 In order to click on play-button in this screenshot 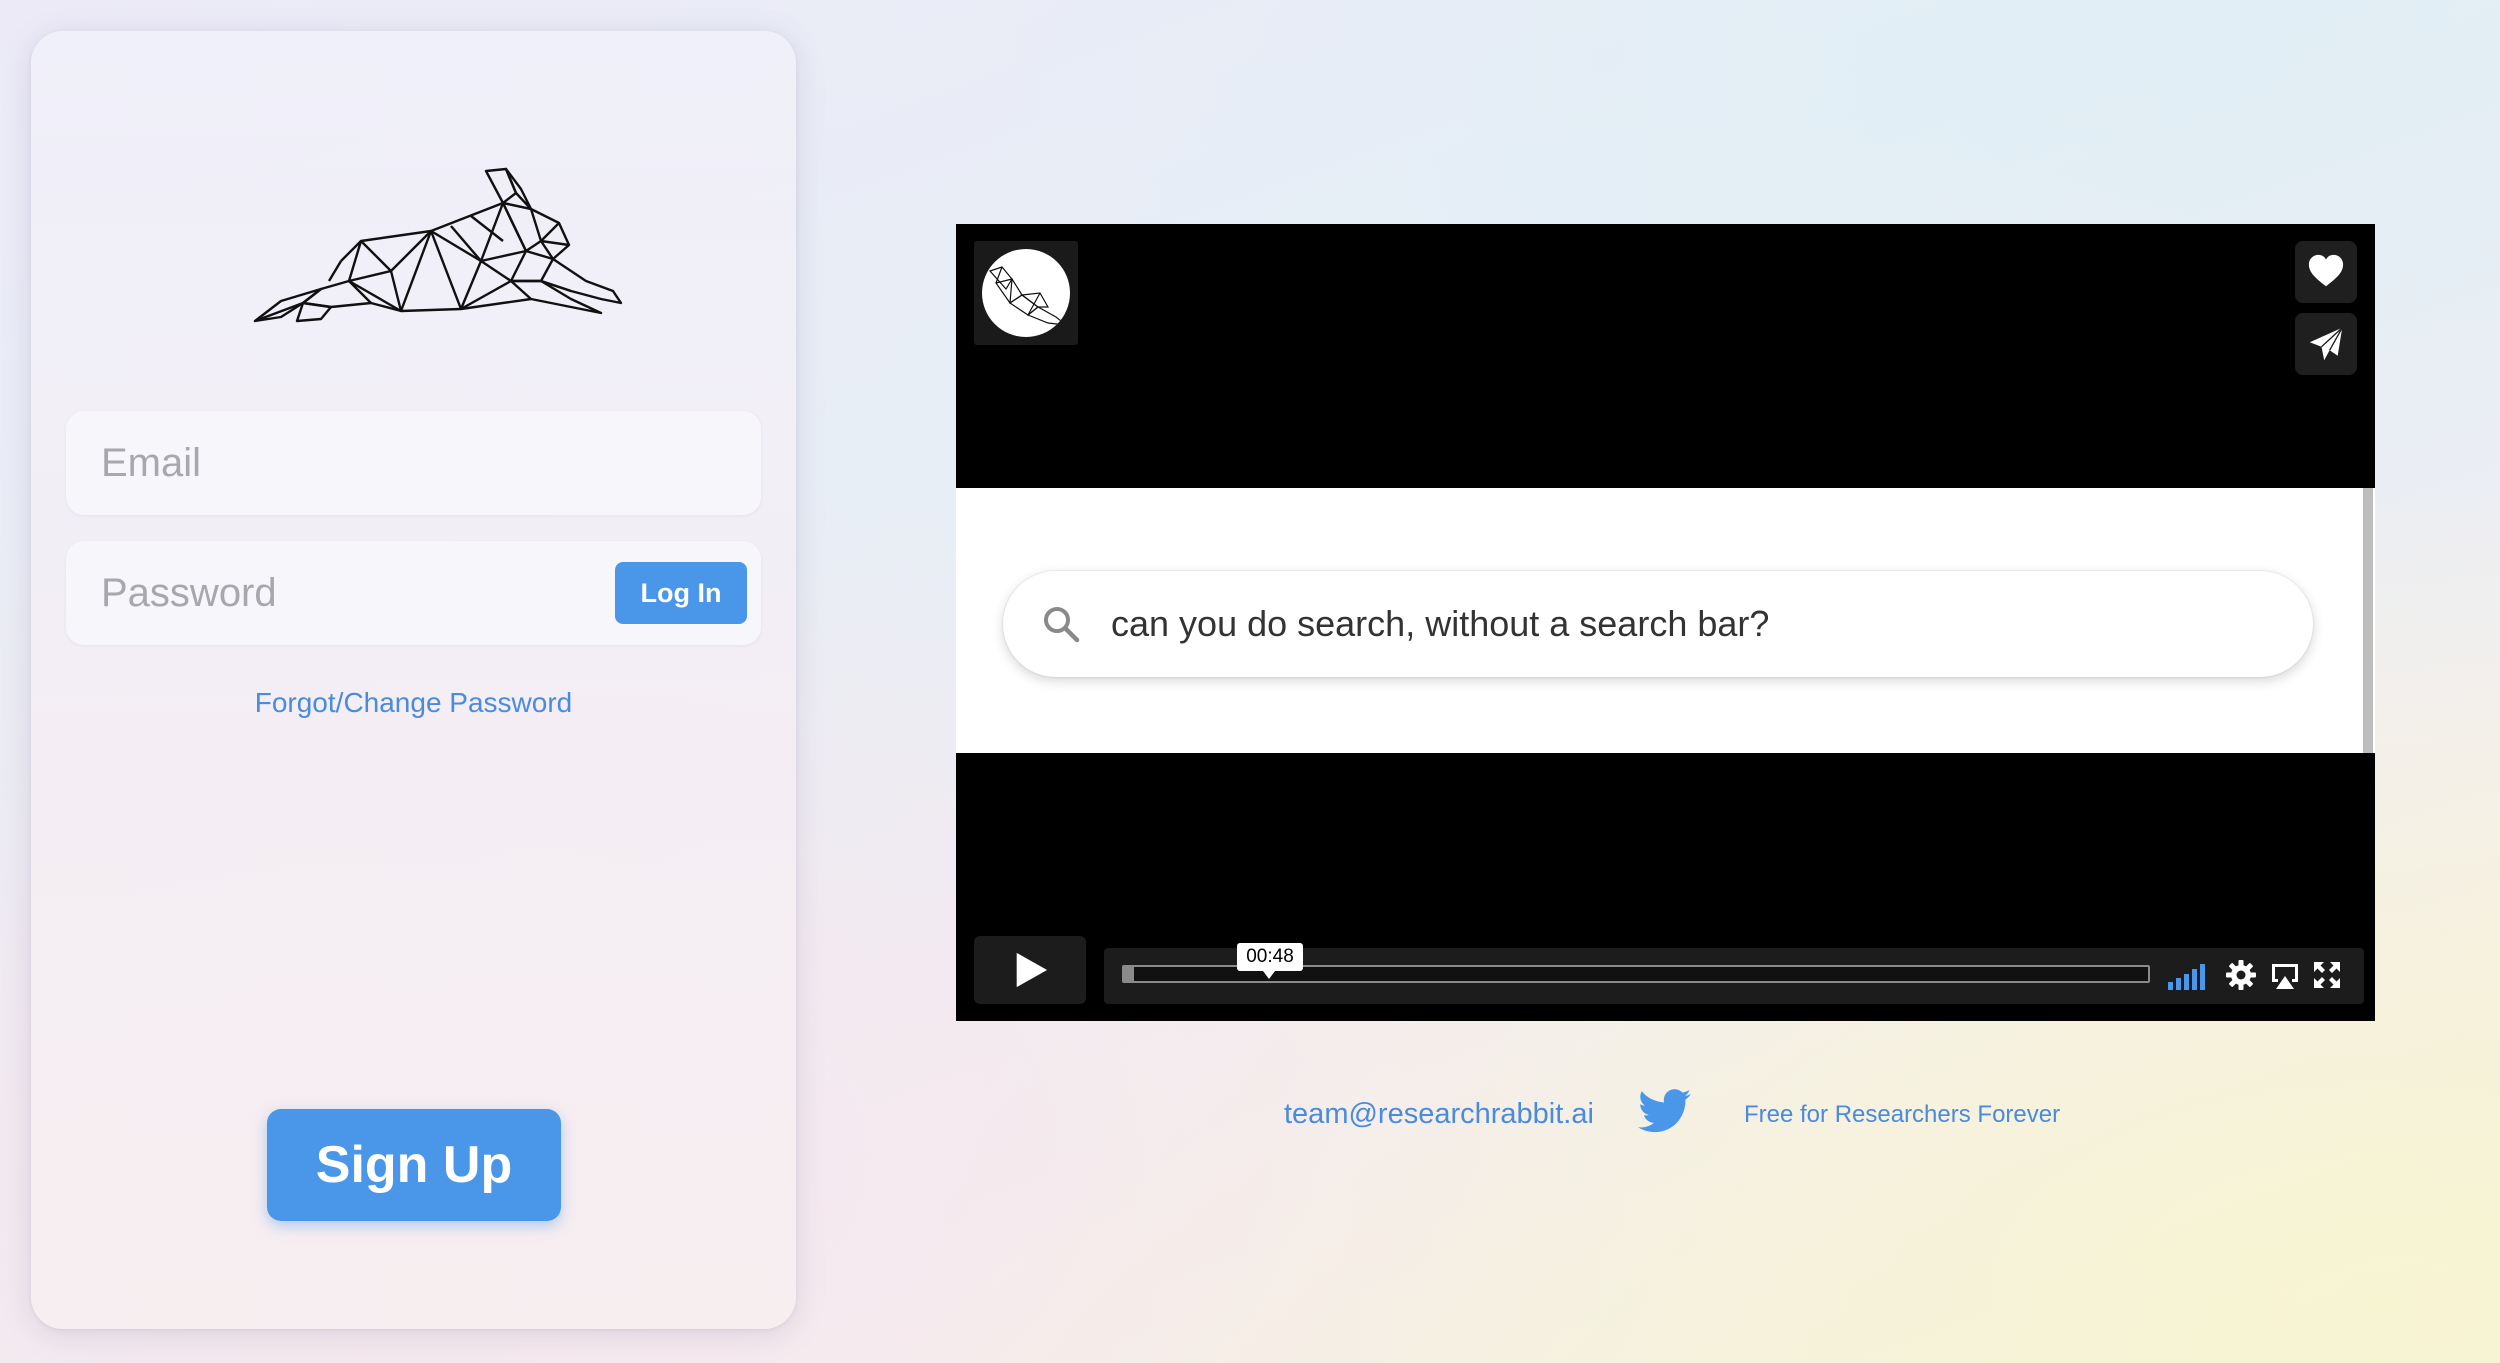, I will do `click(1030, 970)`.